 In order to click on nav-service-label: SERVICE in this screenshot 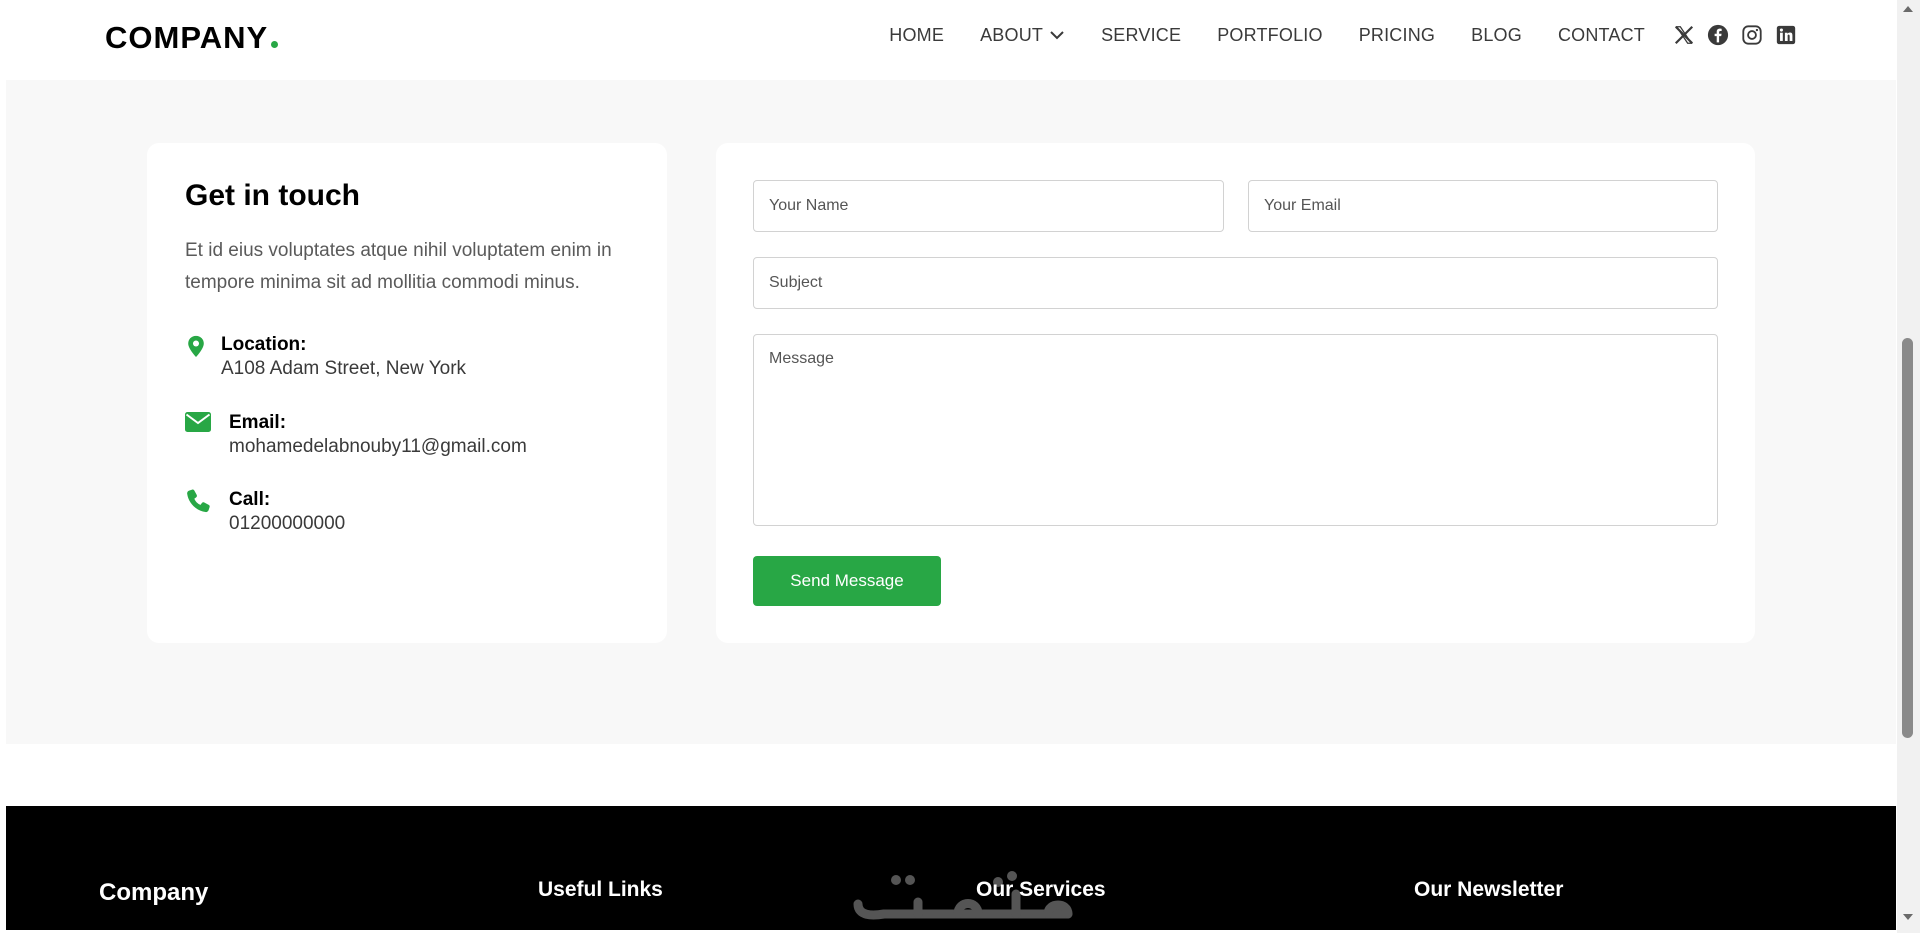, I will do `click(1141, 34)`.